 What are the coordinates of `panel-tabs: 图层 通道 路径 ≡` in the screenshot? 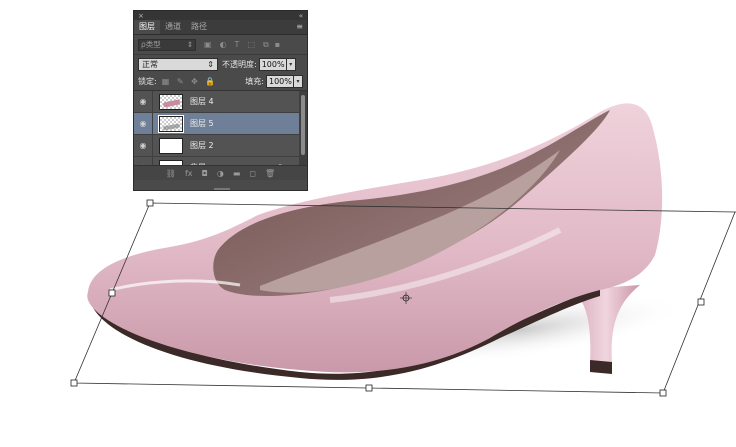 It's located at (220, 27).